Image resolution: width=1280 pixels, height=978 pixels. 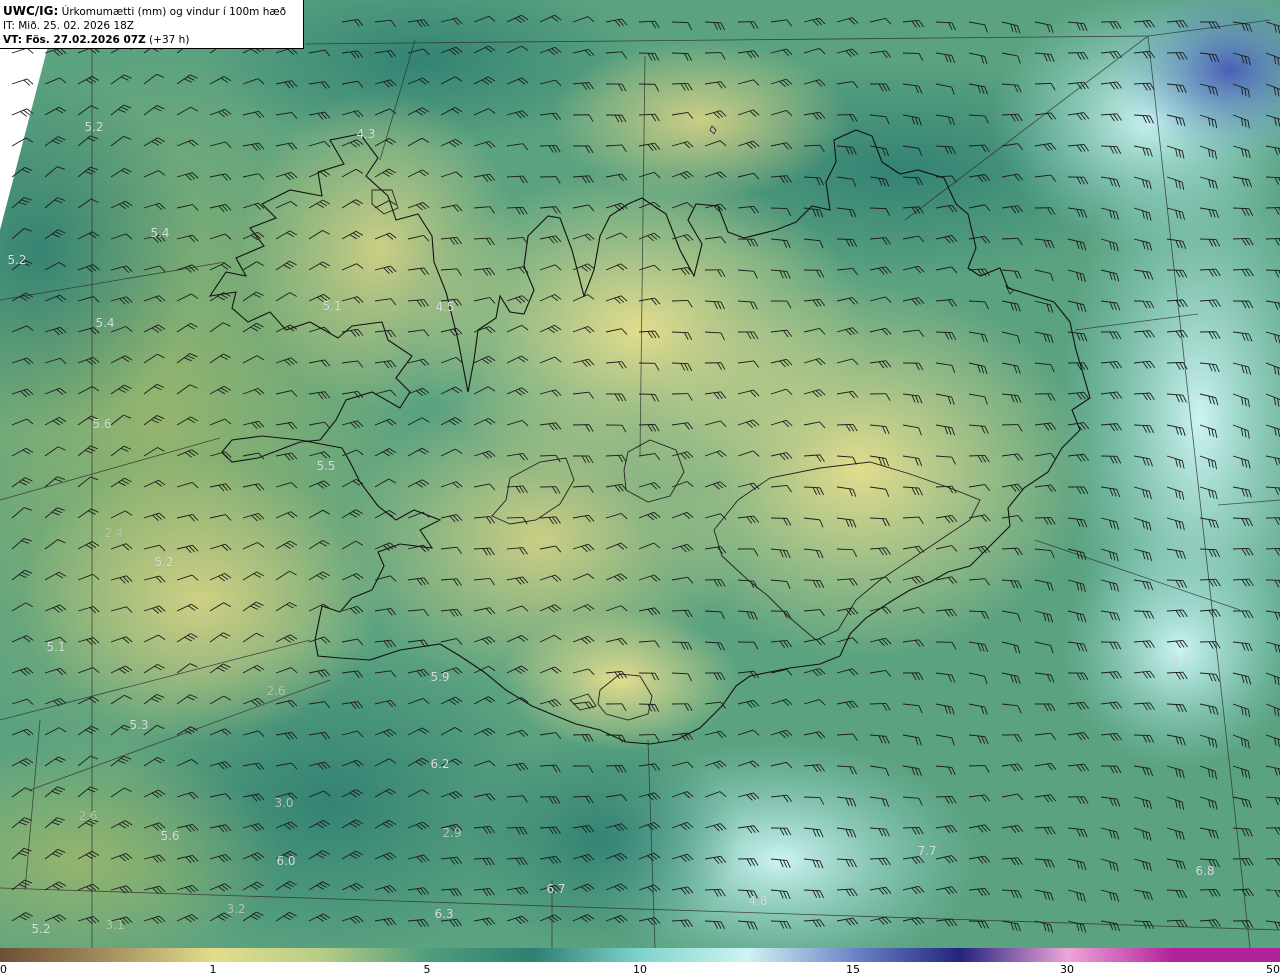 What do you see at coordinates (444, 914) in the screenshot?
I see `value-label: 6.3` at bounding box center [444, 914].